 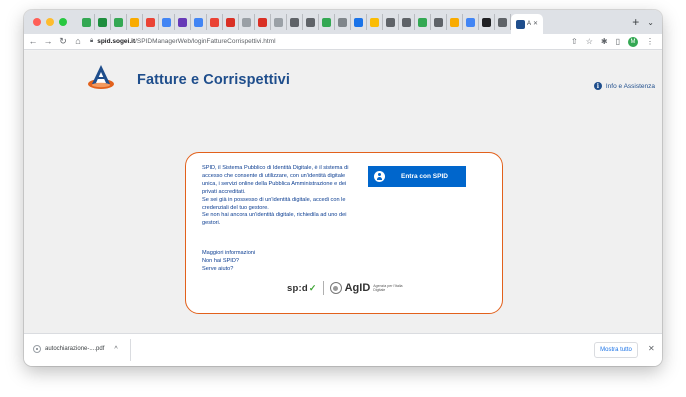 I want to click on profile-avatar: M, so click(x=633, y=41).